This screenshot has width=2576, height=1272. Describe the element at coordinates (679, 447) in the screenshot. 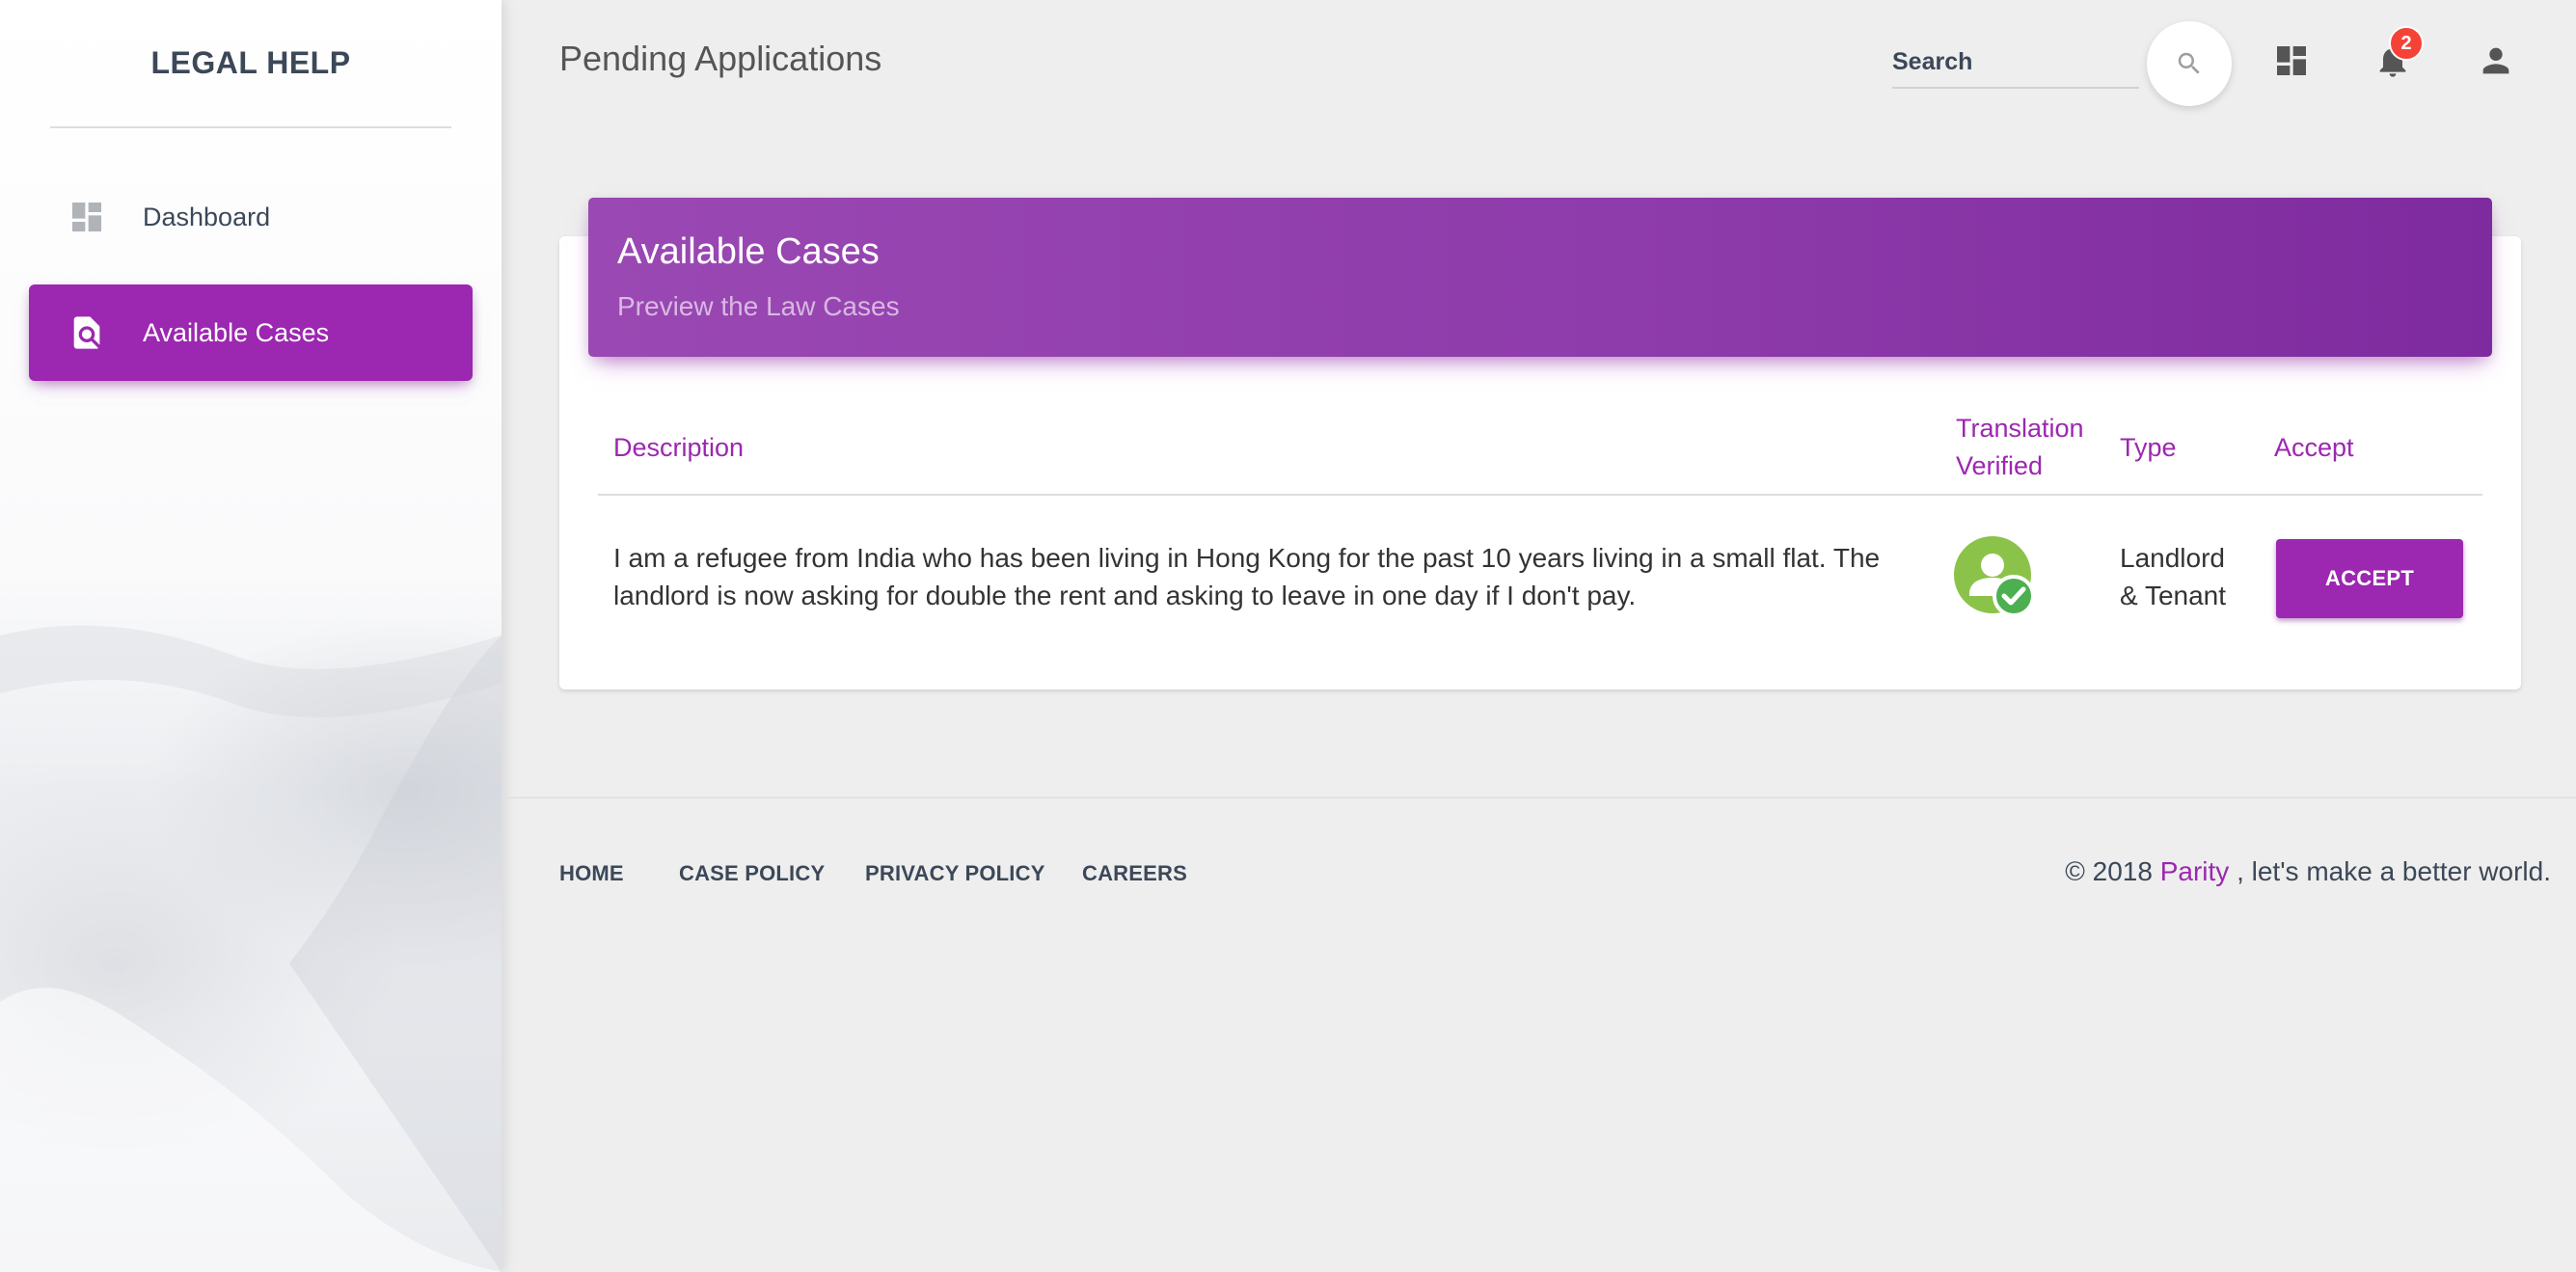

I see `column-header-description: Description` at that location.